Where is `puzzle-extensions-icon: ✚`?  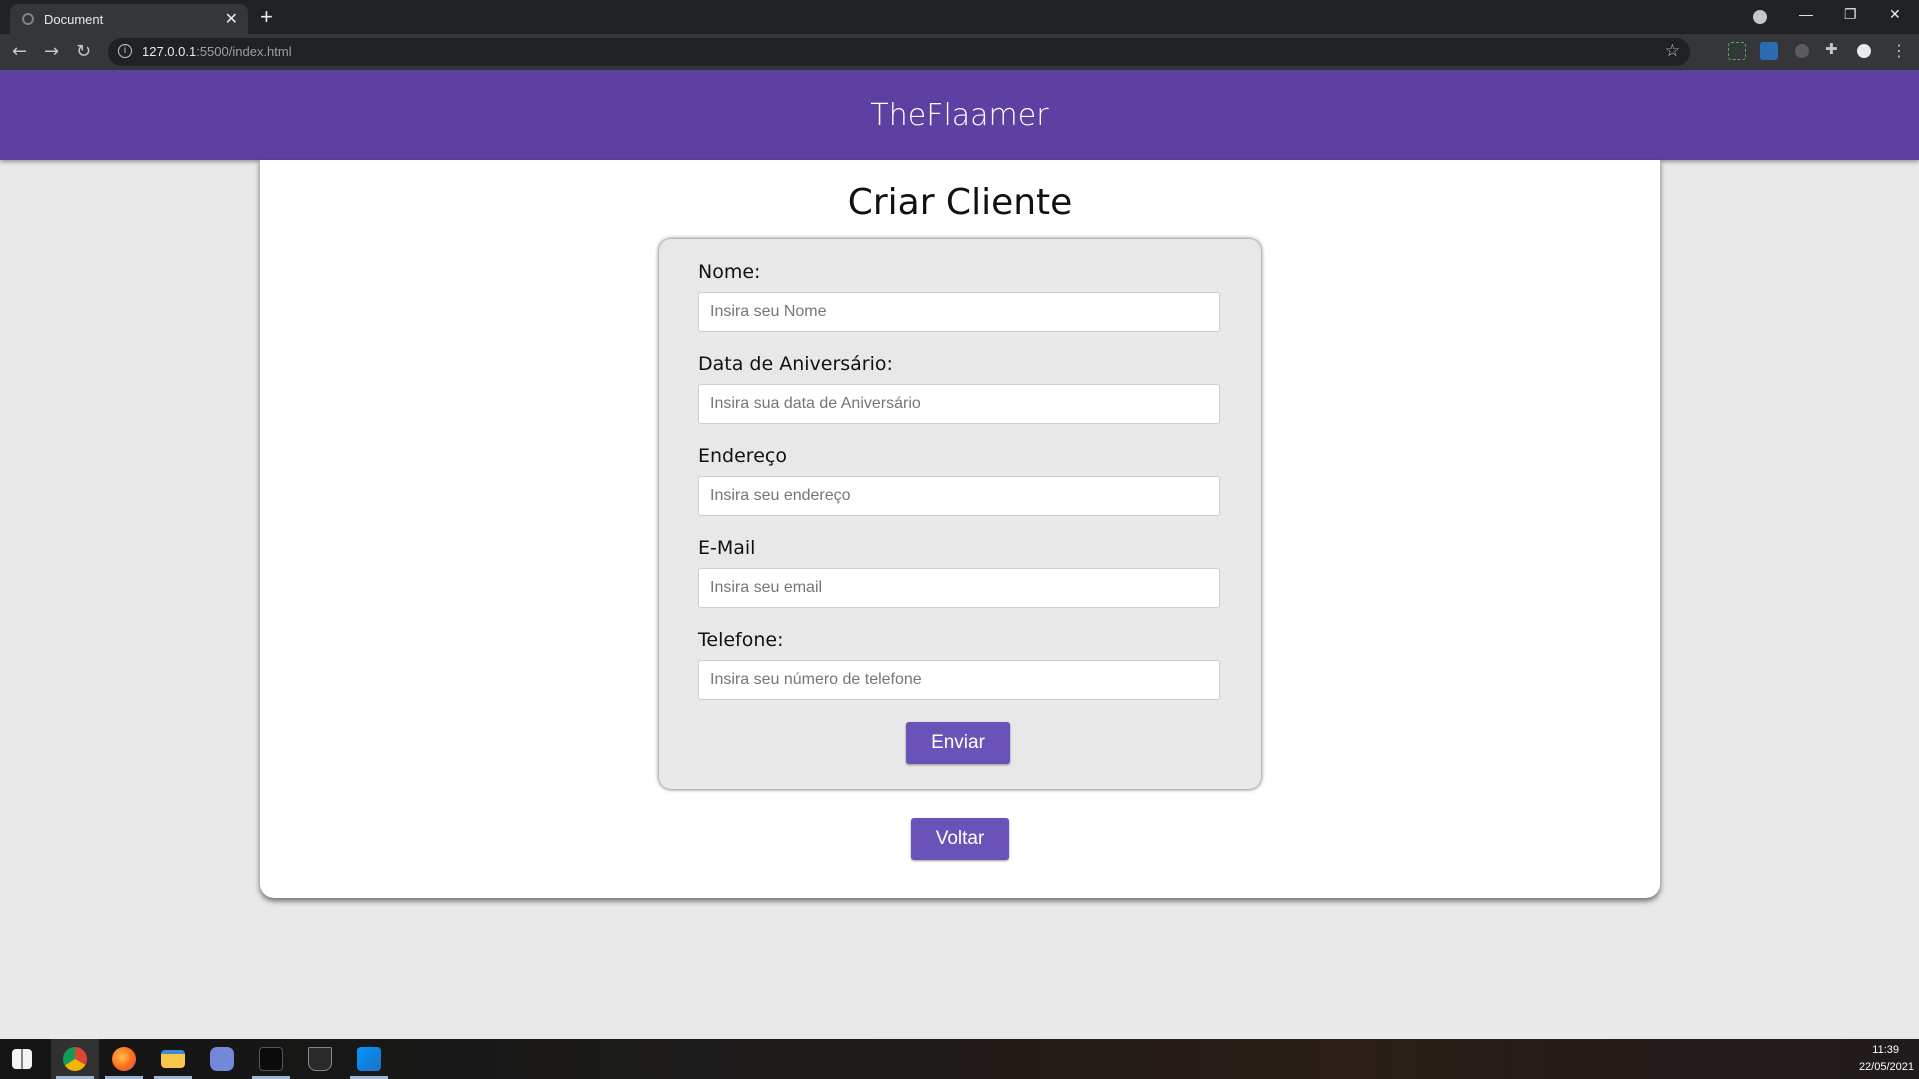
puzzle-extensions-icon: ✚ is located at coordinates (1834, 49).